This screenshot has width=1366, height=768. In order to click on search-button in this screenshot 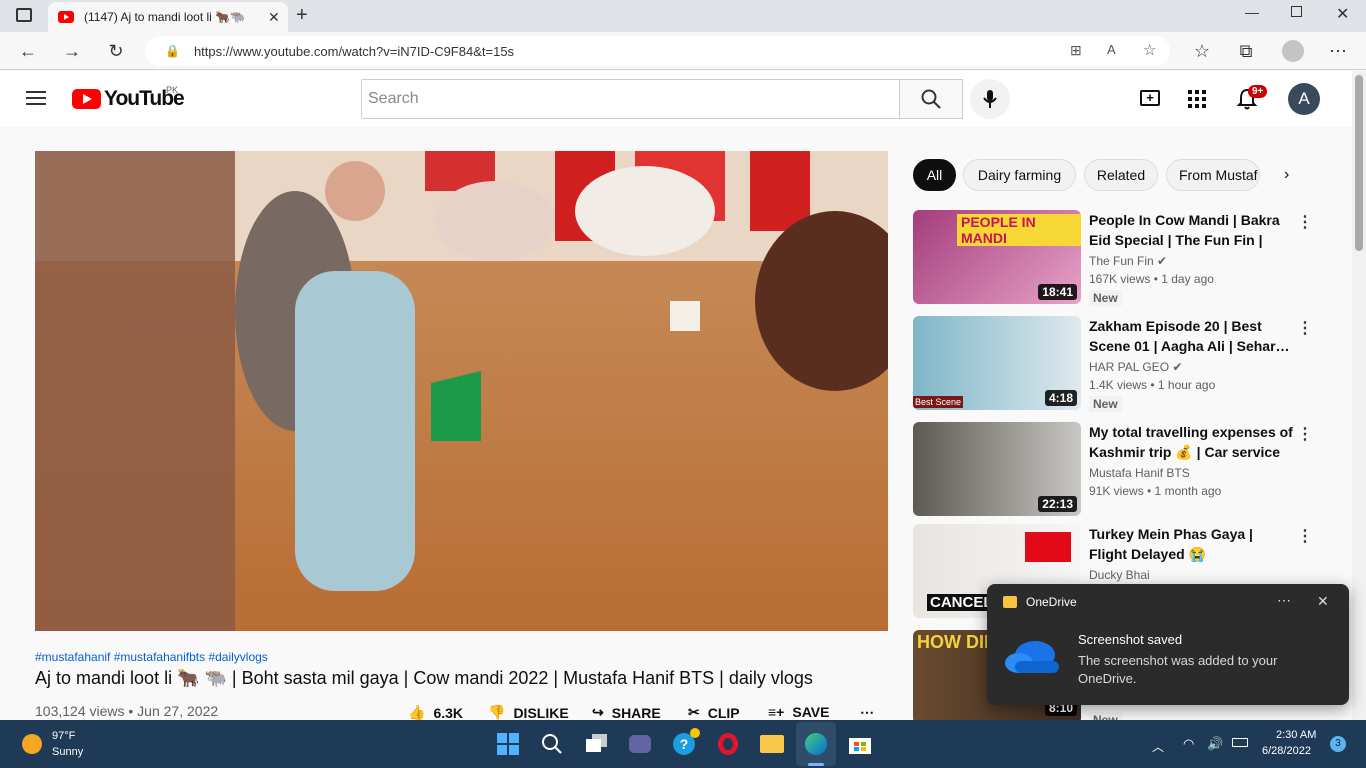, I will do `click(931, 99)`.